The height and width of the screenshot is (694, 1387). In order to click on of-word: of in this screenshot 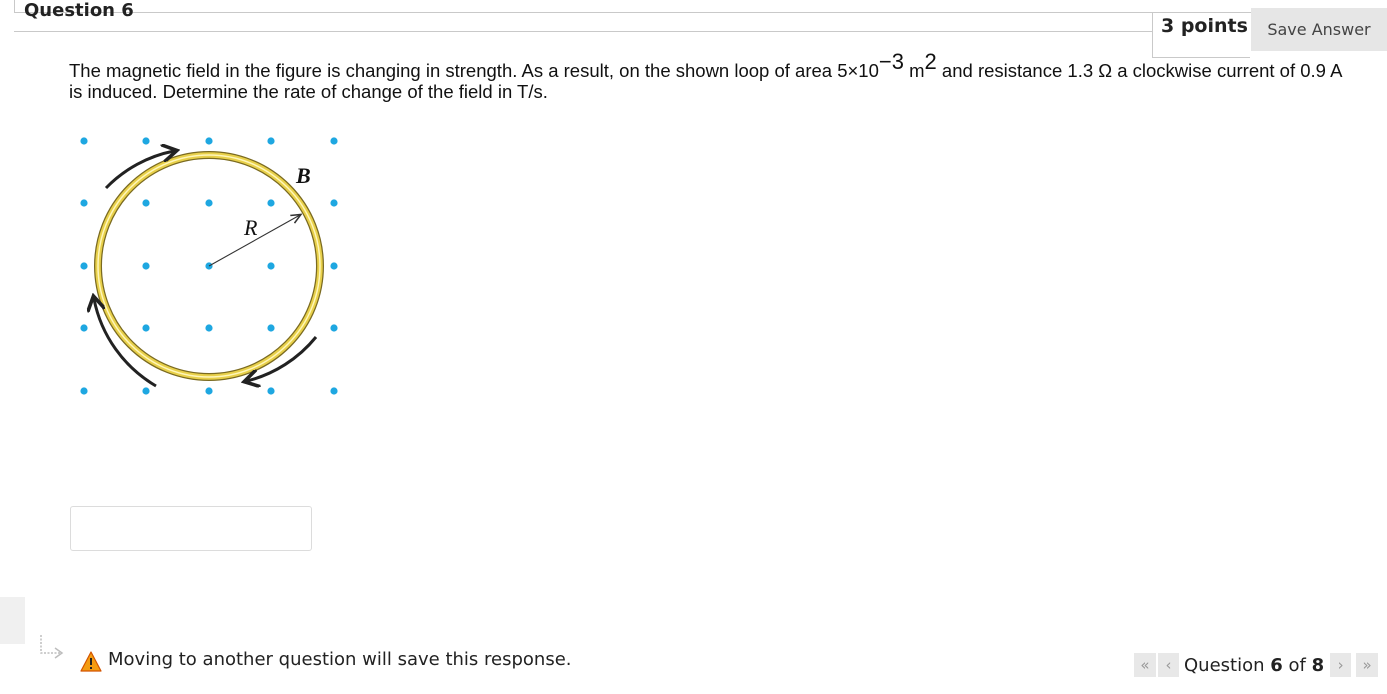, I will do `click(1297, 665)`.